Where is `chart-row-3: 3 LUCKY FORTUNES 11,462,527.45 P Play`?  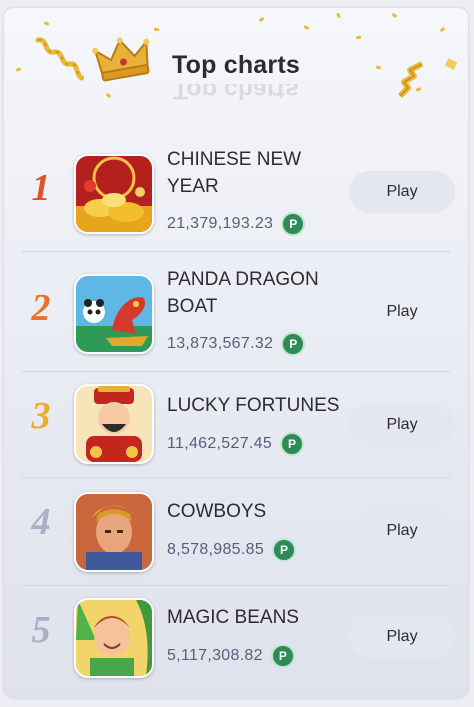
chart-row-3: 3 LUCKY FORTUNES 11,462,527.45 P Play is located at coordinates (236, 425).